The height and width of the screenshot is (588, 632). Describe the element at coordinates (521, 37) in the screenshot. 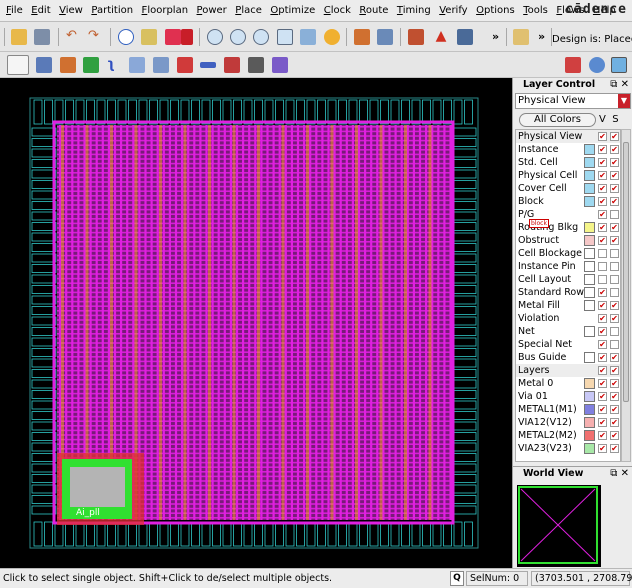

I see `script-icon` at that location.